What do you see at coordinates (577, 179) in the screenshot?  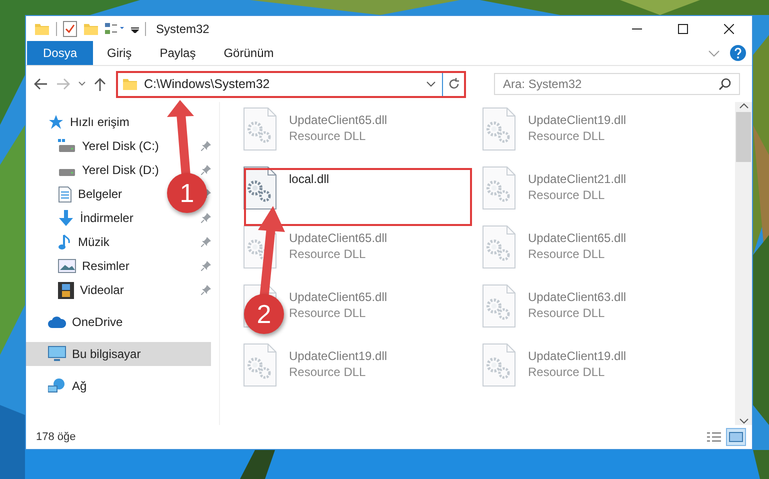 I see `file-name: UpdateClient21.dll` at bounding box center [577, 179].